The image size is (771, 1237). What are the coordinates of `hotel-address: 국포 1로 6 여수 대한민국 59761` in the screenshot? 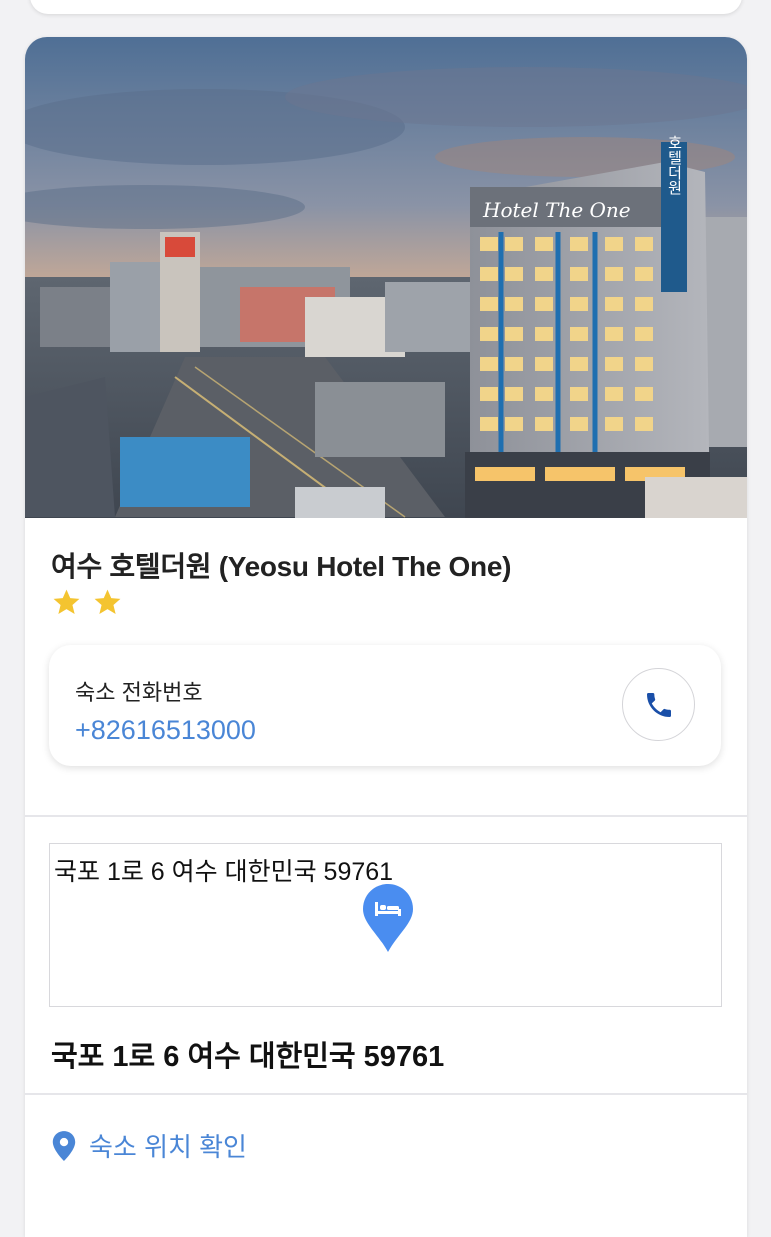 It's located at (248, 1057).